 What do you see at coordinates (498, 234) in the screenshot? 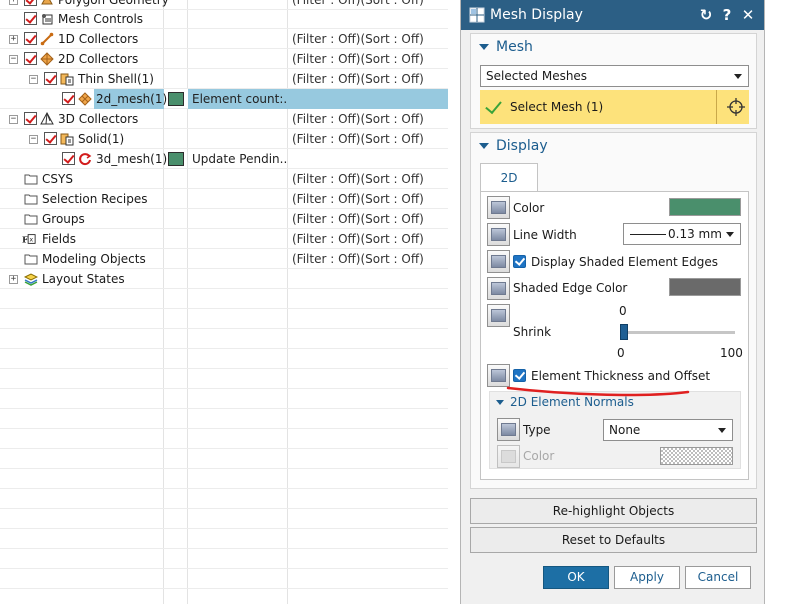
I see `line-width-settings-button` at bounding box center [498, 234].